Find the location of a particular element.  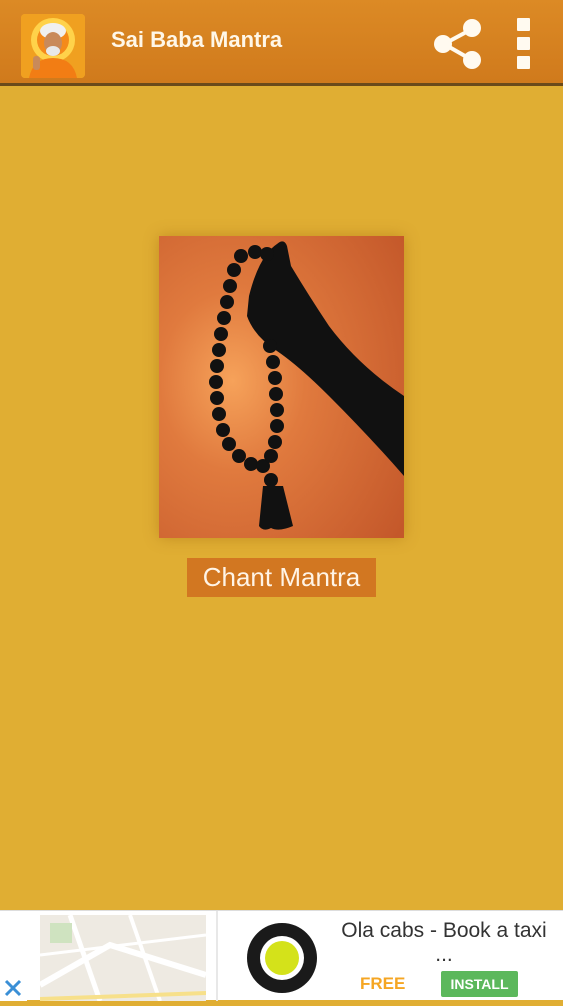

ad-divider is located at coordinates (217, 956).